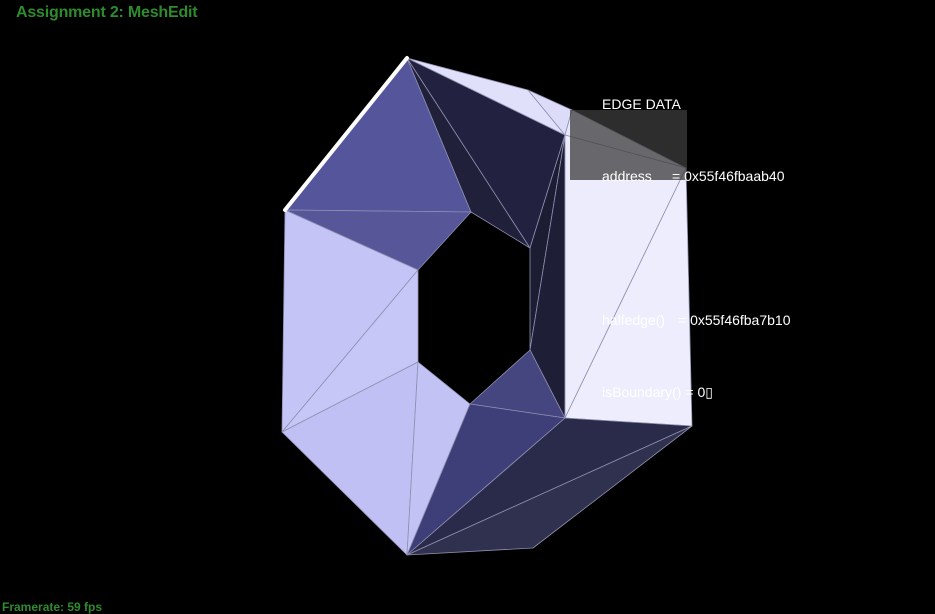 The width and height of the screenshot is (935, 614). I want to click on boundary-value: = 0▯, so click(699, 392).